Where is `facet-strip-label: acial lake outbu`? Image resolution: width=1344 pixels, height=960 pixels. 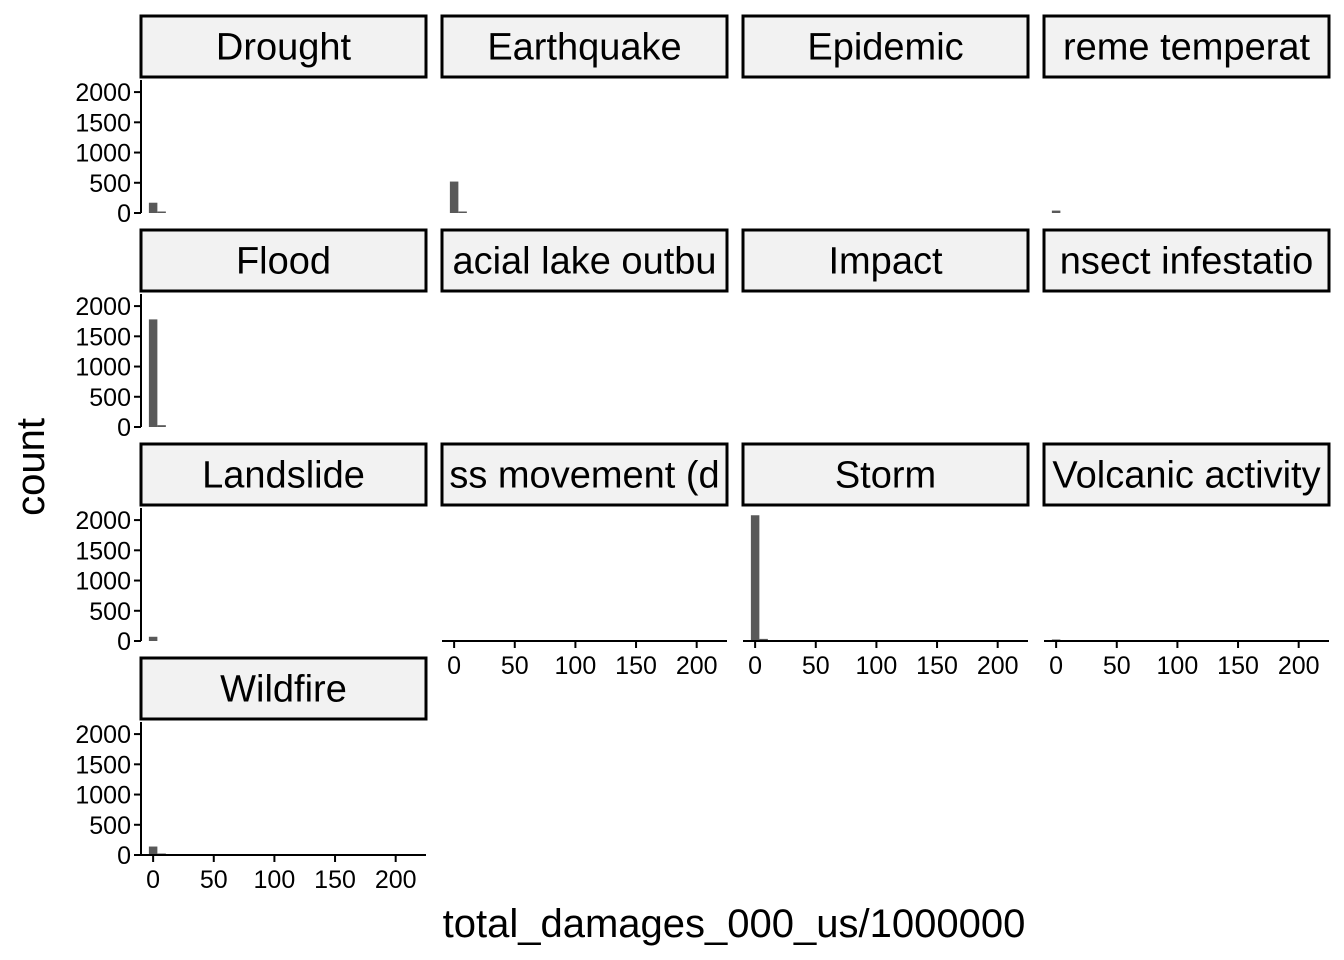
facet-strip-label: acial lake outbu is located at coordinates (584, 262).